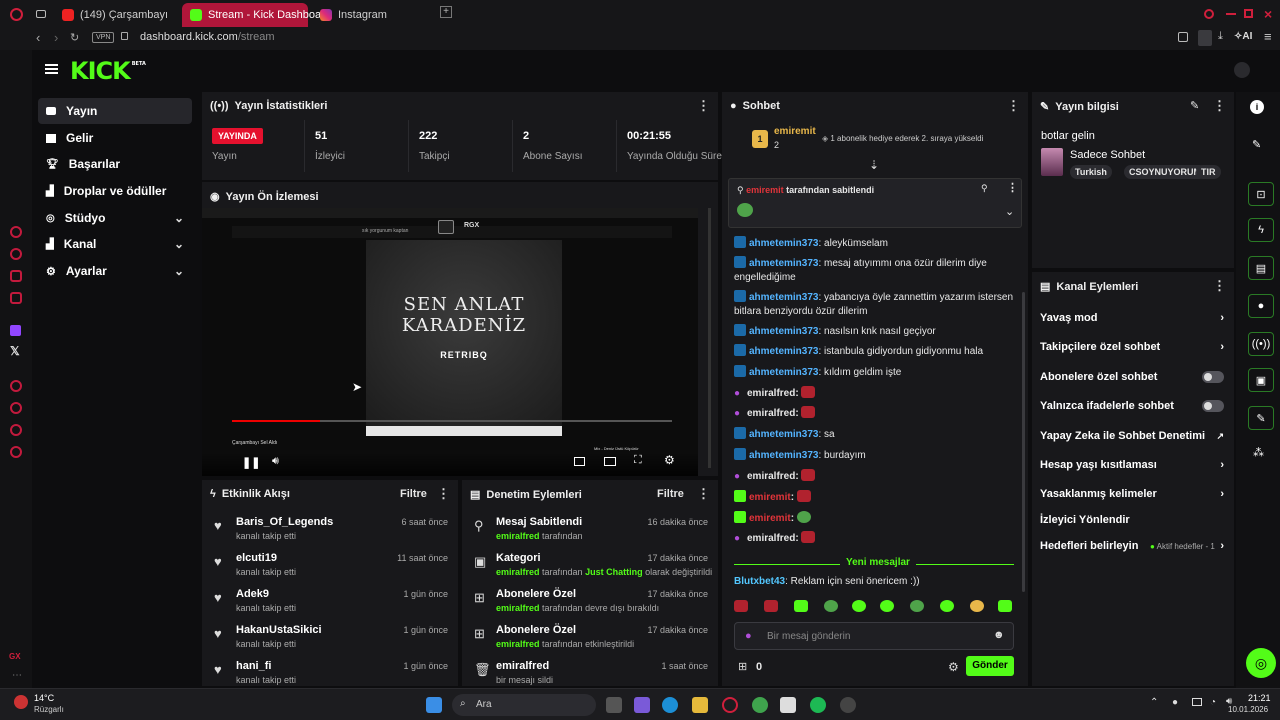 The width and height of the screenshot is (1280, 720). What do you see at coordinates (44, 698) in the screenshot?
I see `weather-temp: 14°C` at bounding box center [44, 698].